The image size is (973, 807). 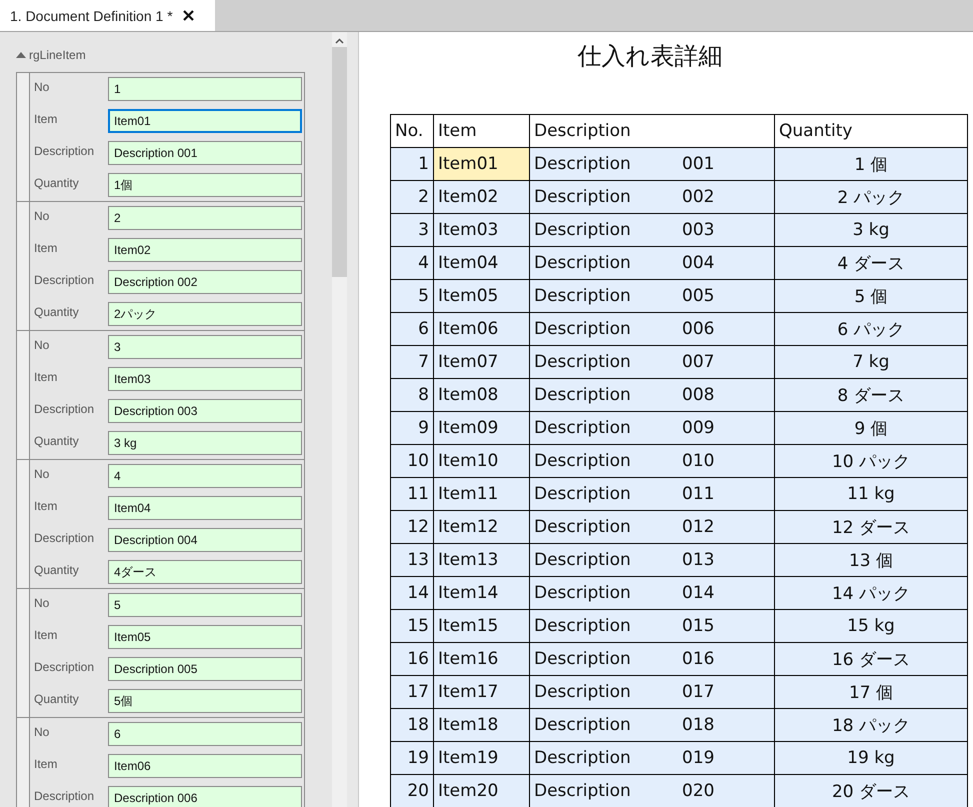 I want to click on table-cell: 4, so click(x=412, y=263).